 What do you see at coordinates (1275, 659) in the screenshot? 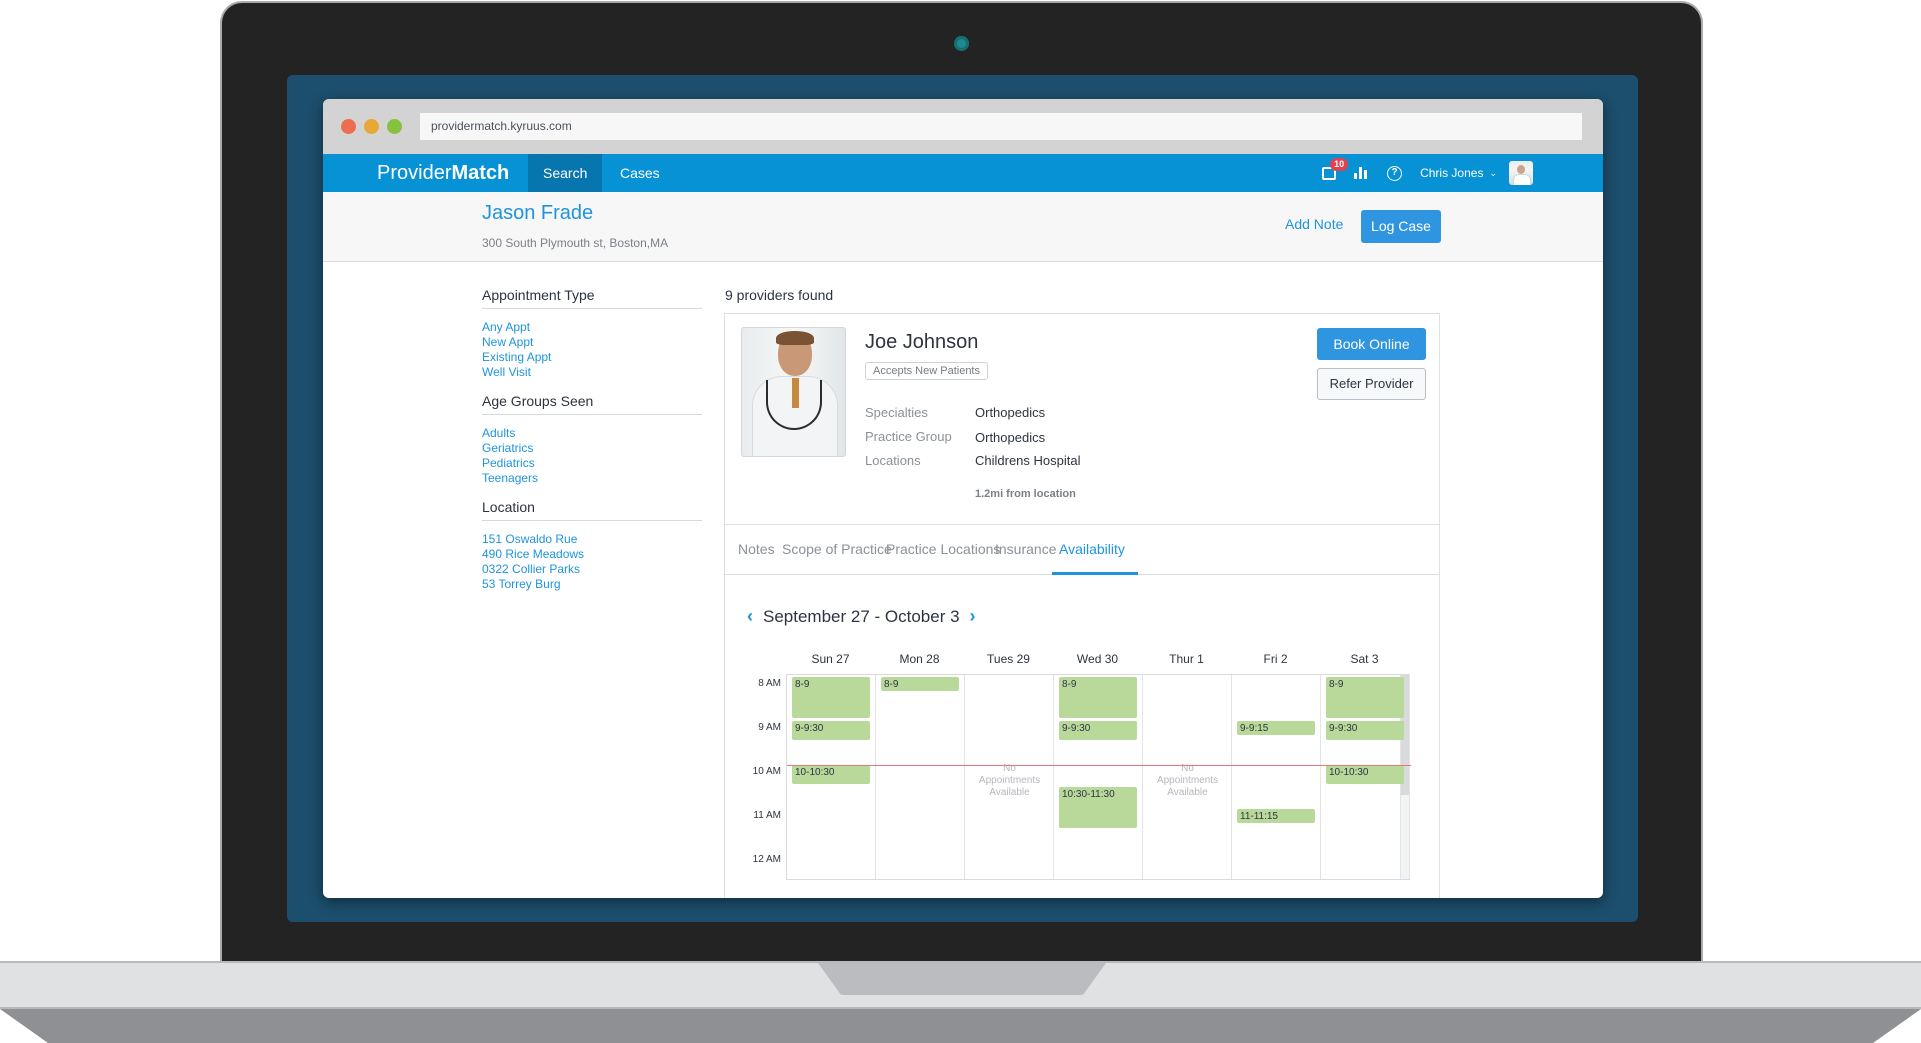
I see `day-header: Fri 2` at bounding box center [1275, 659].